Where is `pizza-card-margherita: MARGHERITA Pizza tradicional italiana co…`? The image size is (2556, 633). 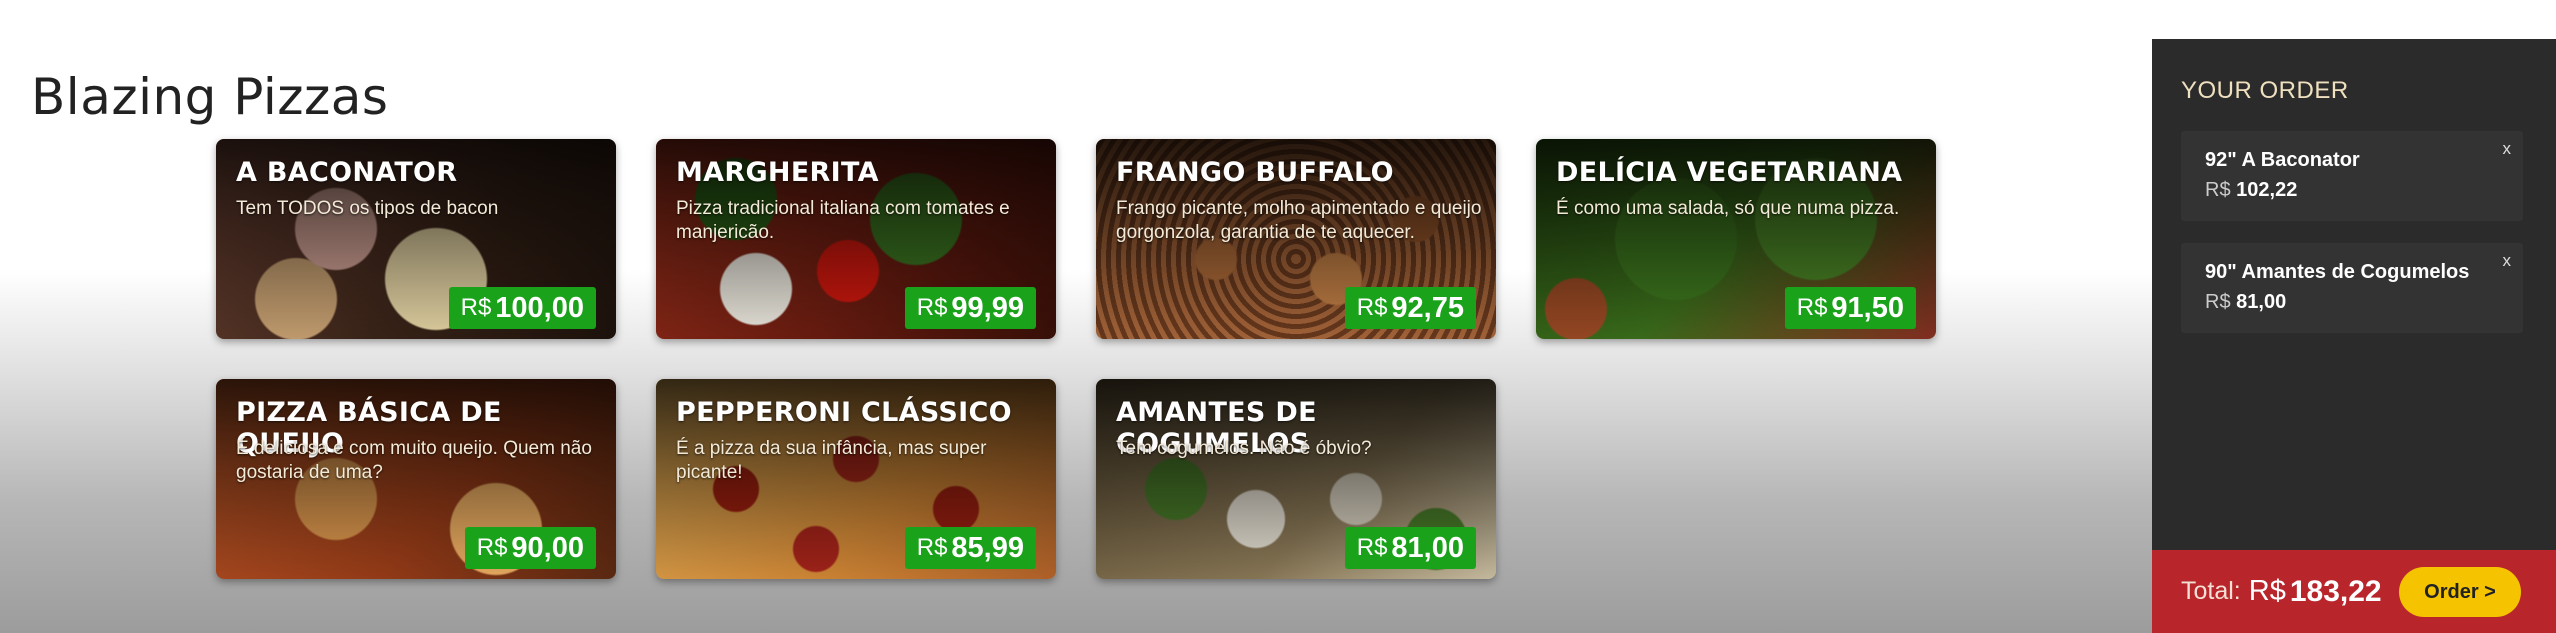 pizza-card-margherita: MARGHERITA Pizza tradicional italiana co… is located at coordinates (856, 239).